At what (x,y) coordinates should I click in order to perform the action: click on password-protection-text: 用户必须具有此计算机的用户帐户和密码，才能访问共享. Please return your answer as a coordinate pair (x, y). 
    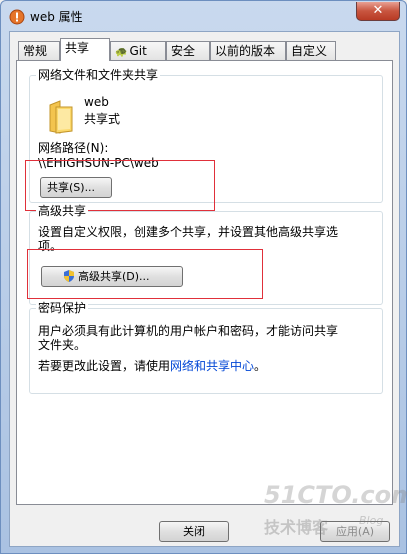
    Looking at the image, I should click on (188, 331).